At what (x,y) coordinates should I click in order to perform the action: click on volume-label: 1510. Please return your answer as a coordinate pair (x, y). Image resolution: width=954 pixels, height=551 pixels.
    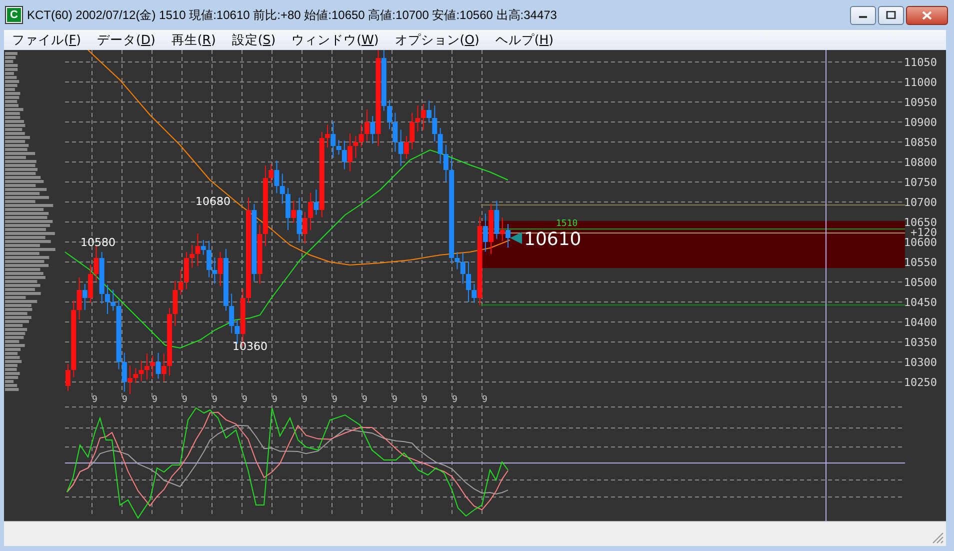
    Looking at the image, I should click on (567, 224).